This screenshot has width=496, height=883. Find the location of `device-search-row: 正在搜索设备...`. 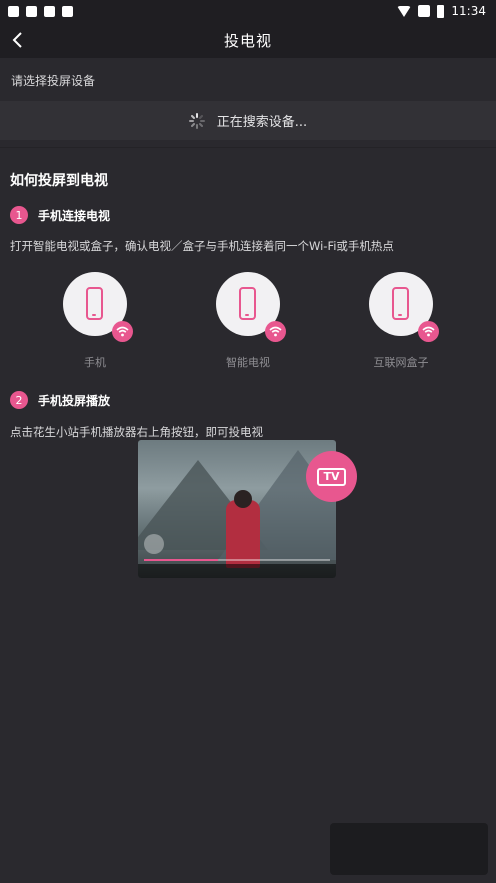

device-search-row: 正在搜索设备... is located at coordinates (248, 120).